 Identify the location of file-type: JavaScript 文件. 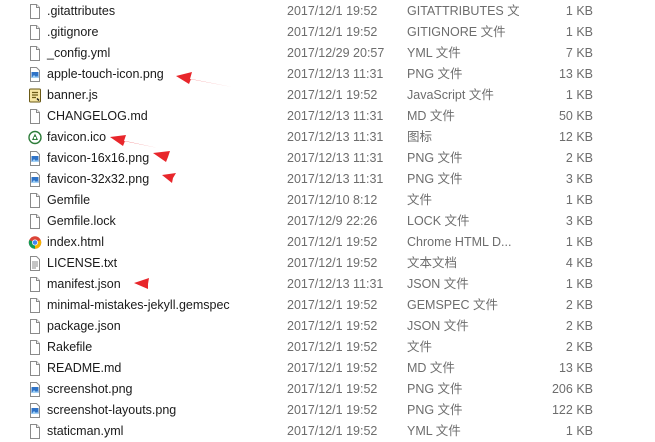
(450, 95).